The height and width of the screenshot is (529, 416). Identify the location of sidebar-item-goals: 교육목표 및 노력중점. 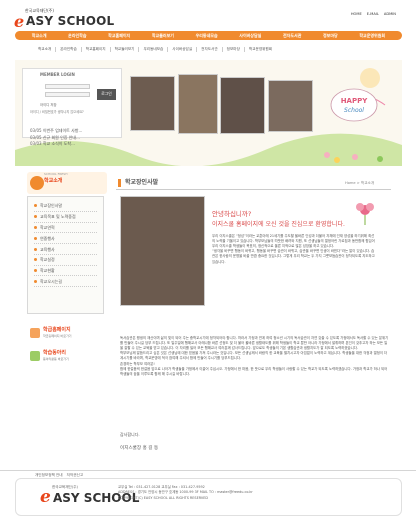
(65, 217).